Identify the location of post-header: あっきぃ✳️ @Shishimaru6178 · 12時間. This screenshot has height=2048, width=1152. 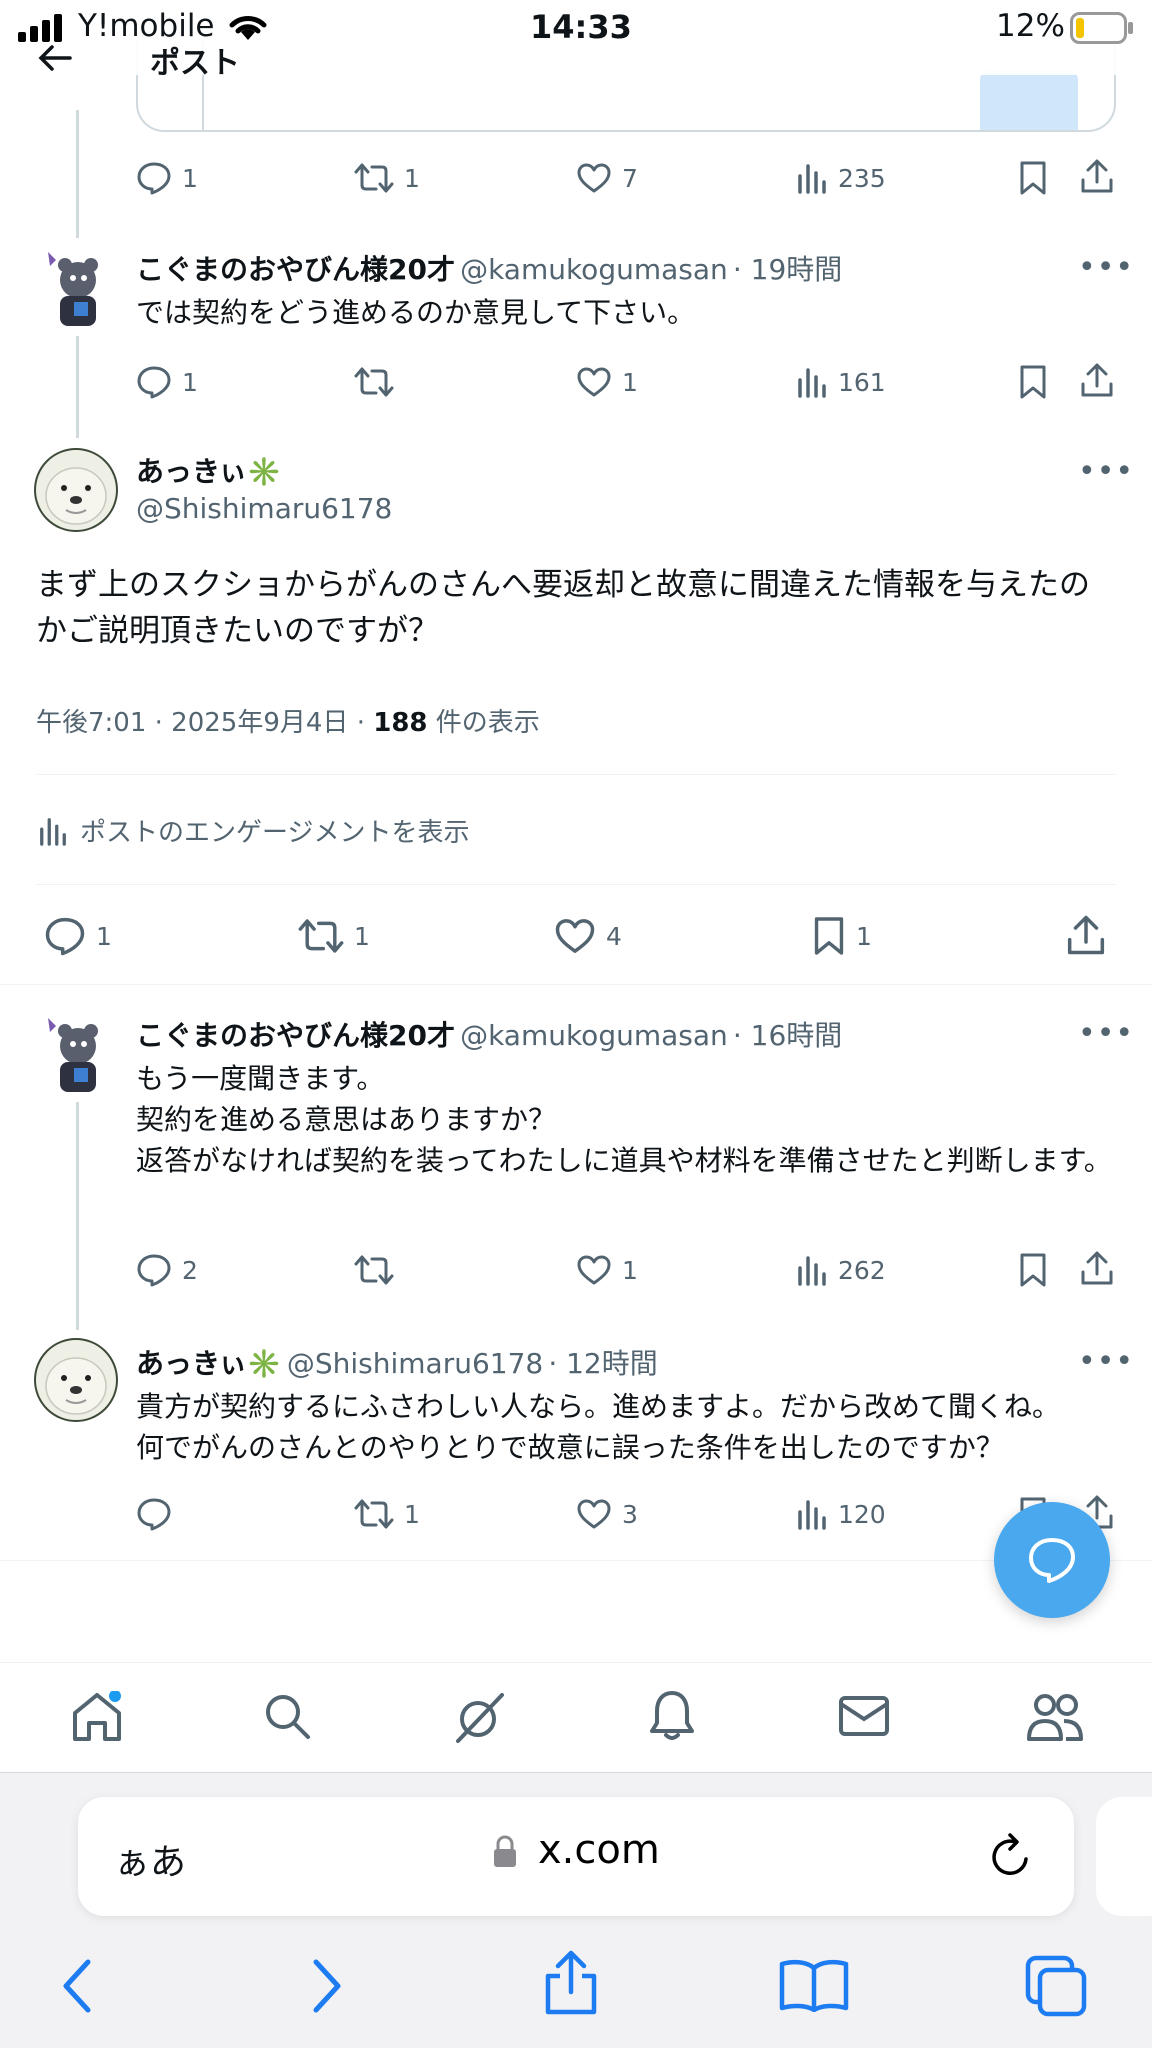
(397, 1362).